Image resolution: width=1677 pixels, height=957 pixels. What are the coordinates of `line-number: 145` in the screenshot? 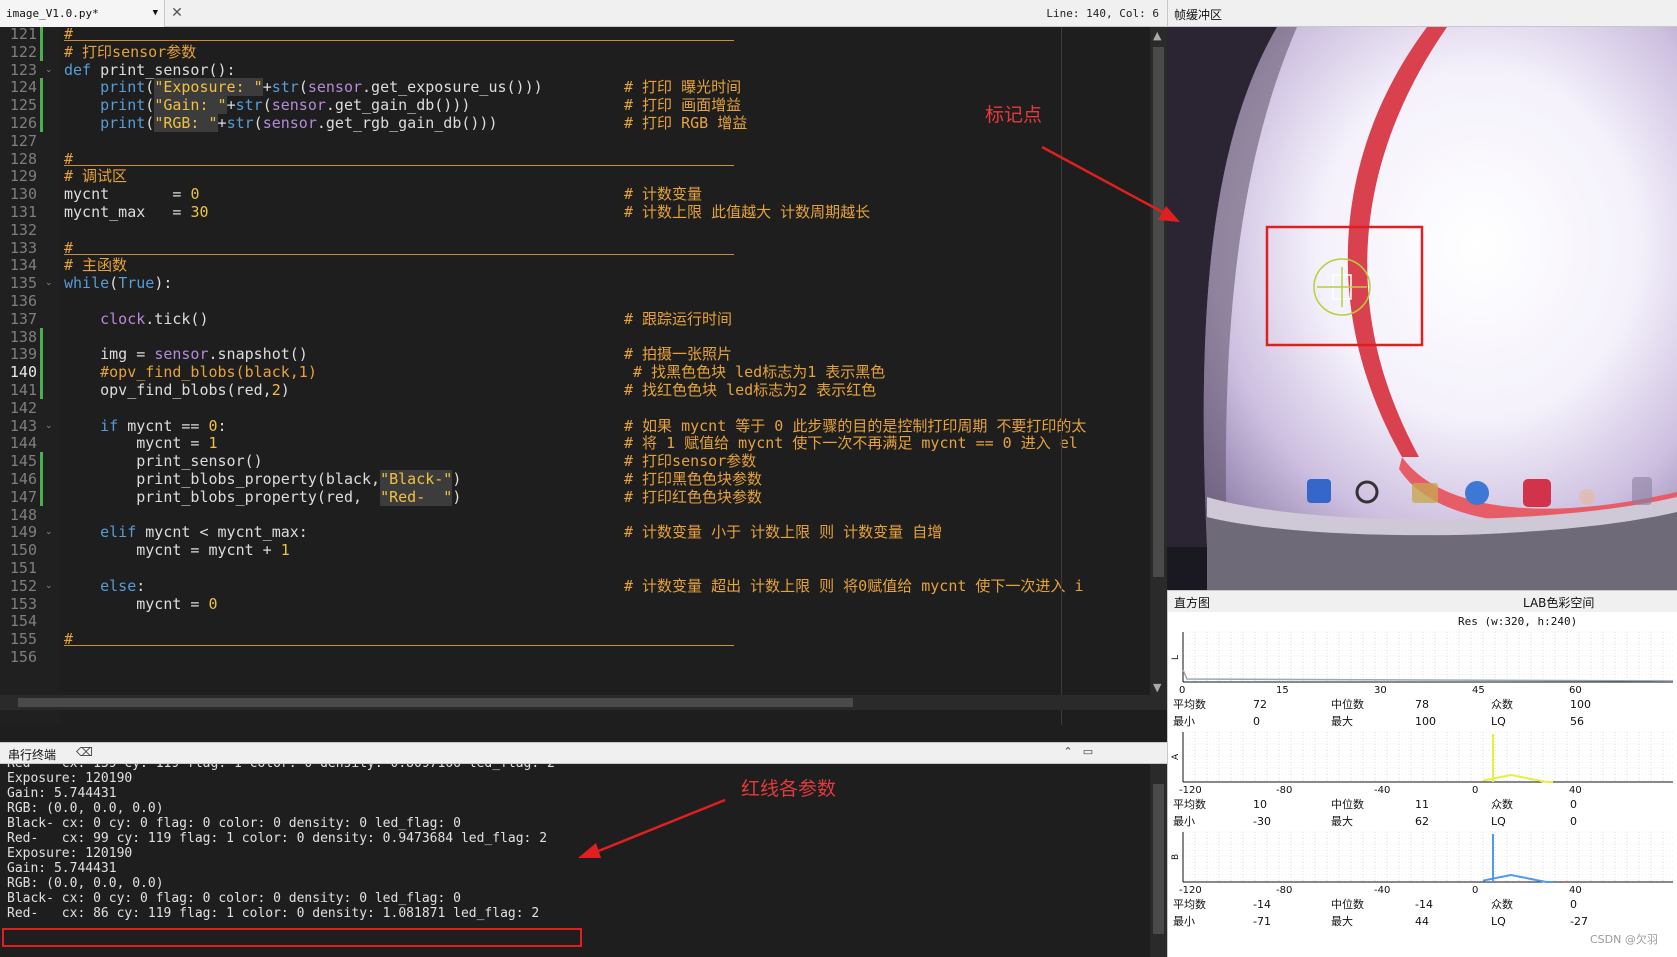 It's located at (23, 461).